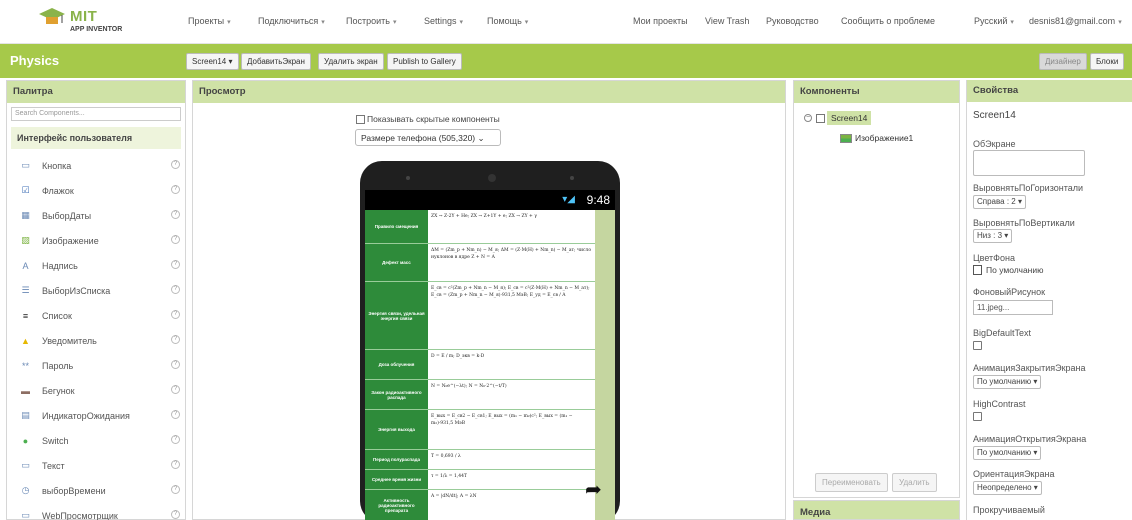 This screenshot has width=1132, height=520. Describe the element at coordinates (396, 459) in the screenshot. I see `formula-row-label: Период полураспада` at that location.